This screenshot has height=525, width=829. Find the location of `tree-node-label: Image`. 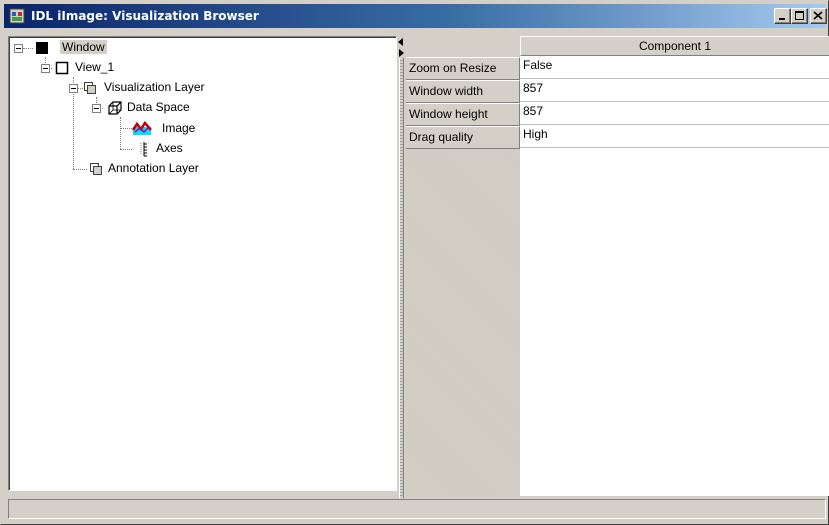

tree-node-label: Image is located at coordinates (179, 128).